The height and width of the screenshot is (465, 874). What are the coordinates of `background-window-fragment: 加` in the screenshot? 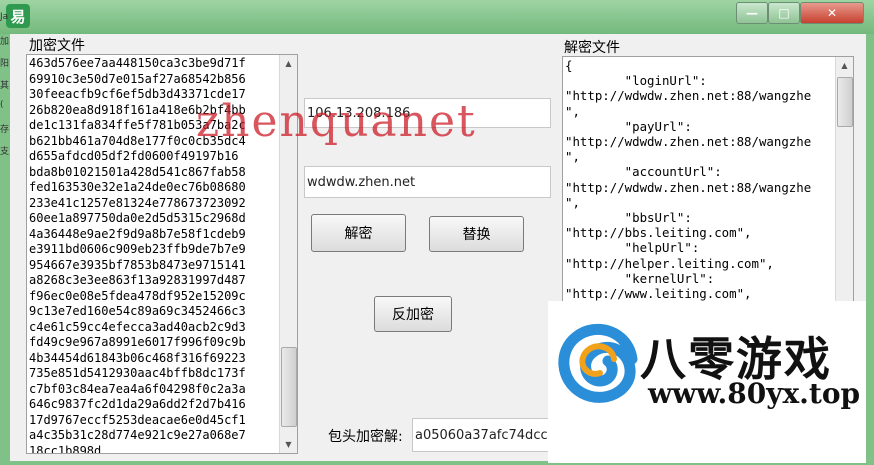 It's located at (5, 42).